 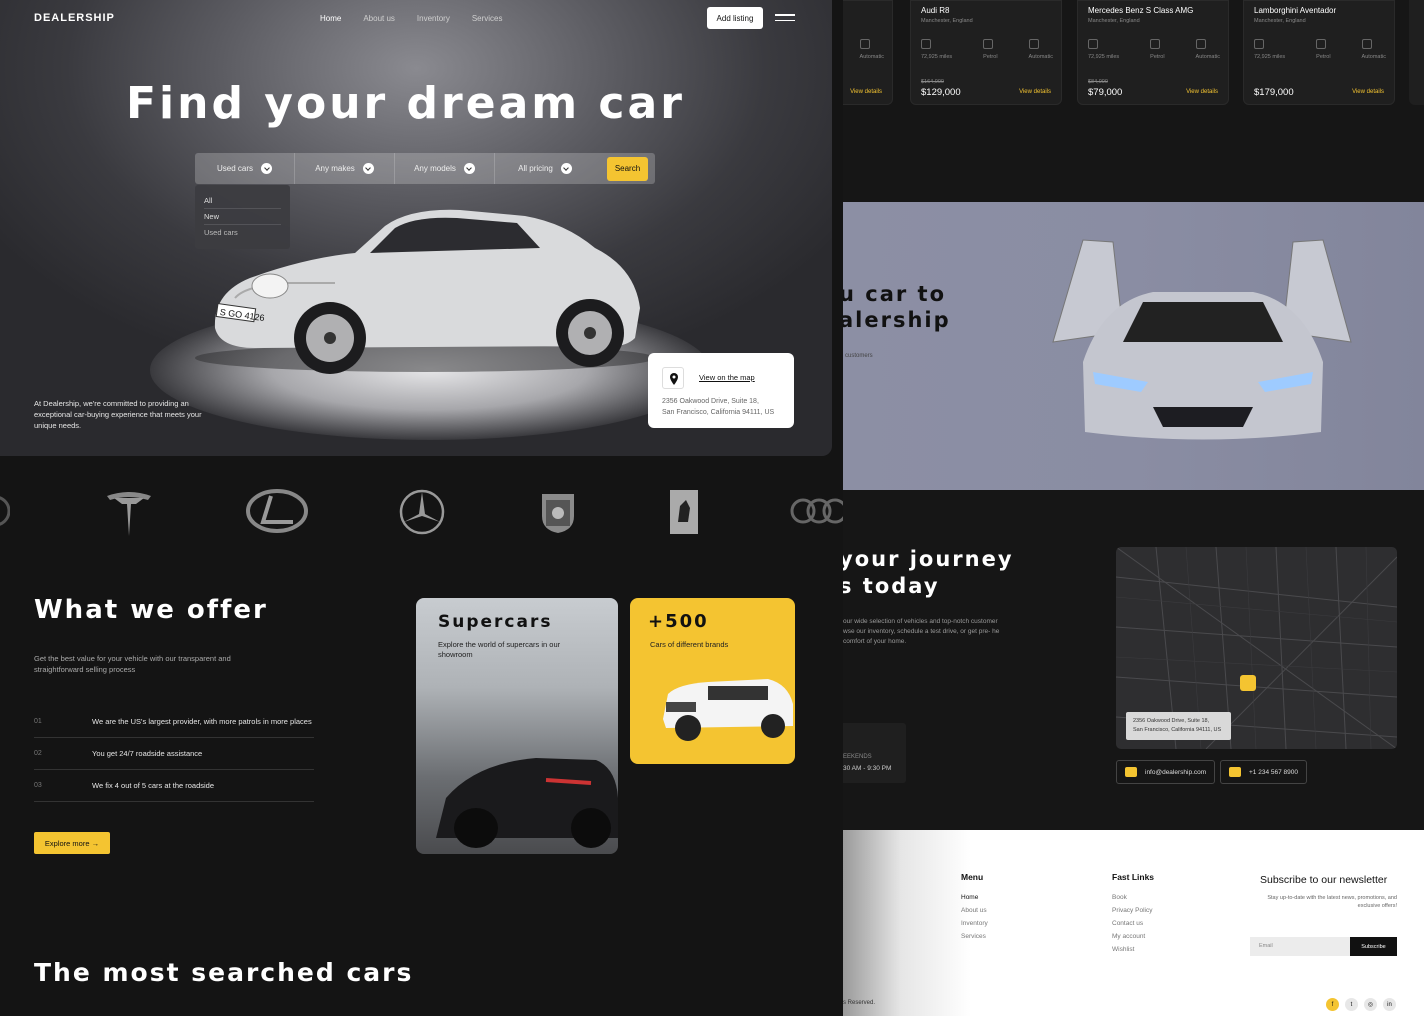 What do you see at coordinates (242, 201) in the screenshot?
I see `dropdown-option: All` at bounding box center [242, 201].